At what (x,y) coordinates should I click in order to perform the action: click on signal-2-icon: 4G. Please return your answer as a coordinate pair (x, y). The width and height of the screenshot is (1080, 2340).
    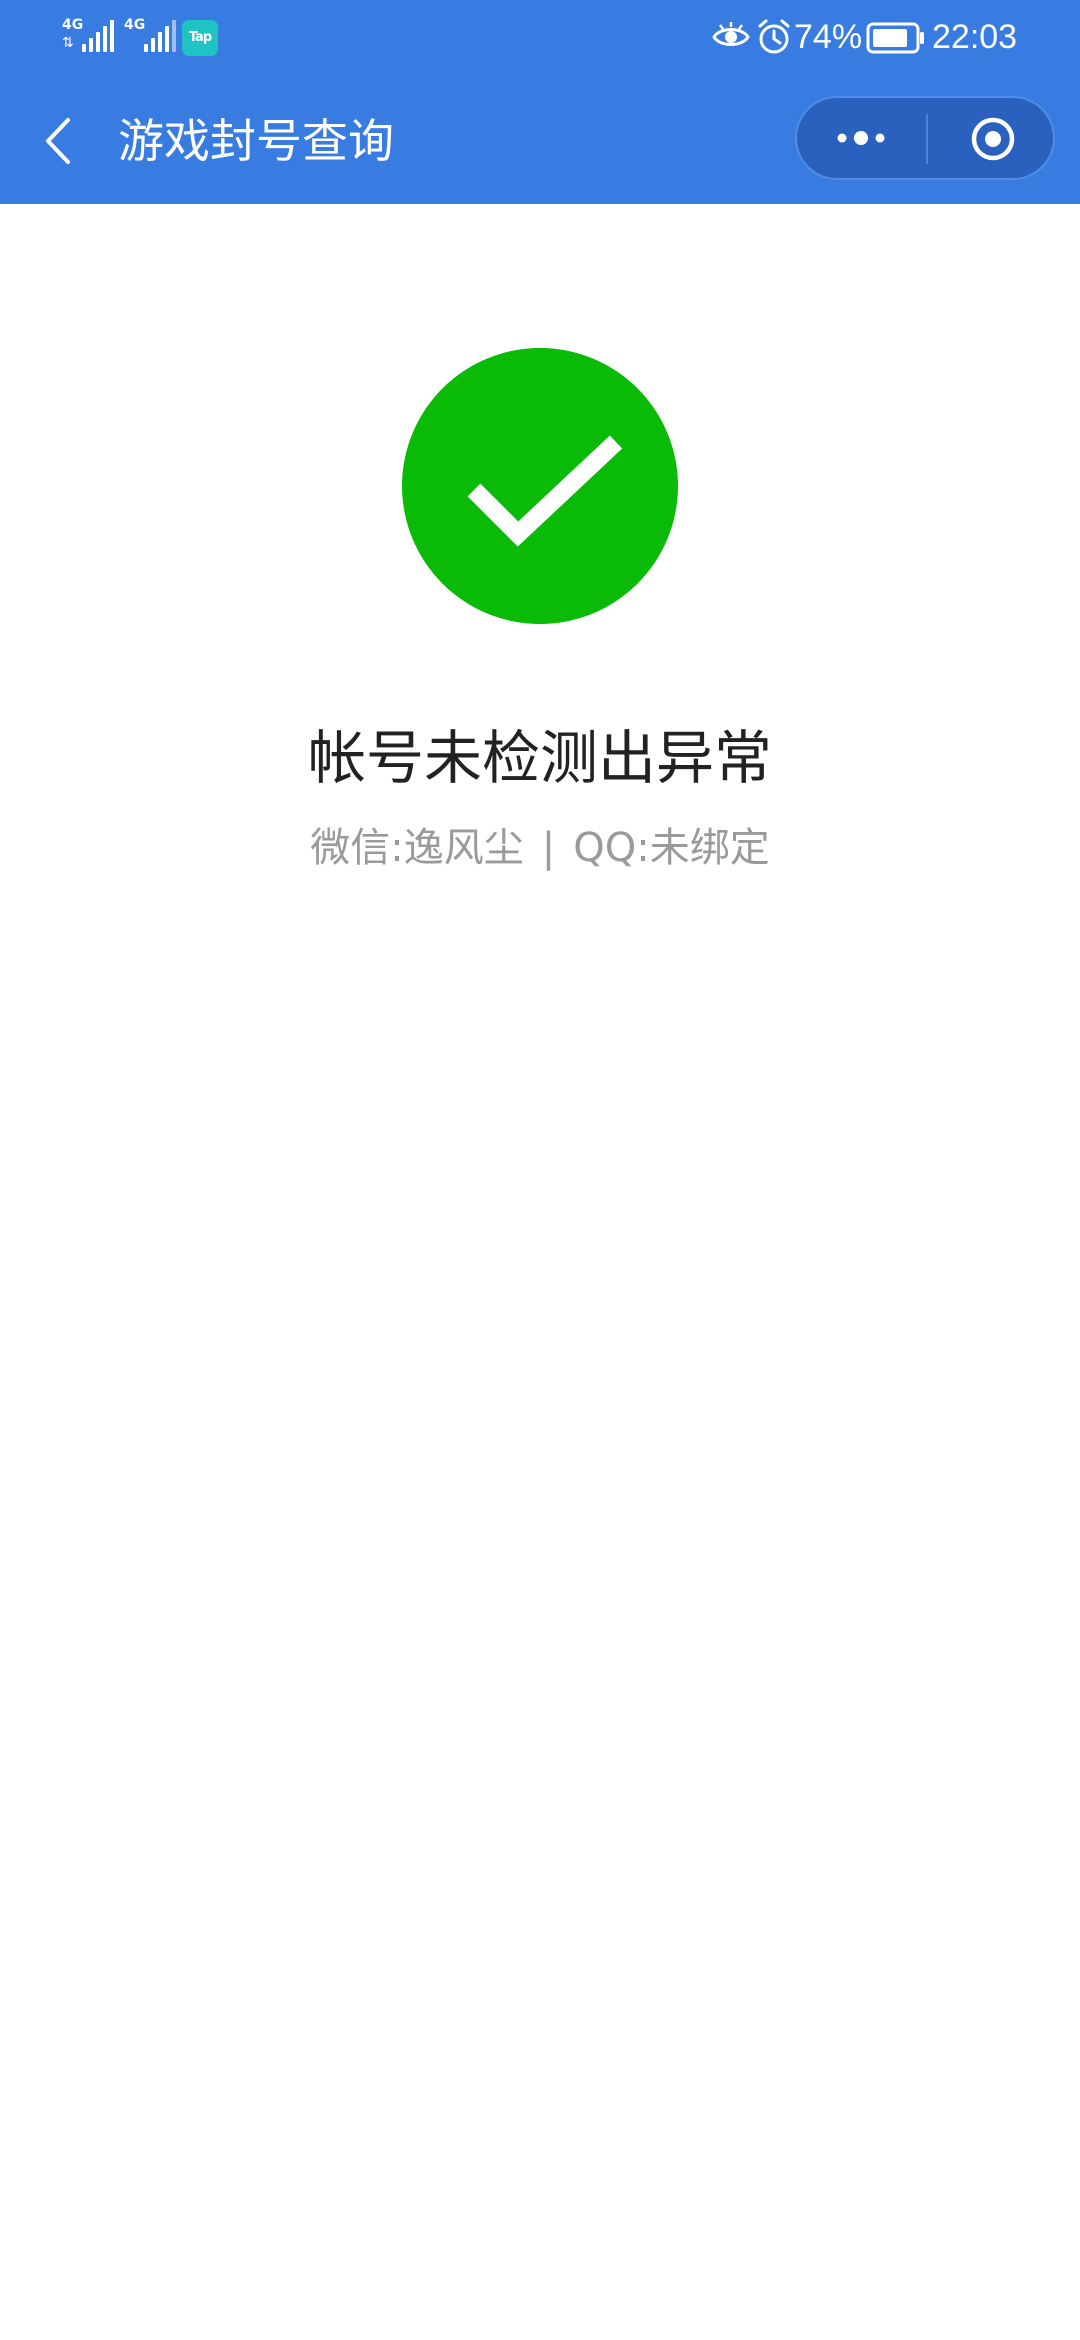
    Looking at the image, I should click on (150, 36).